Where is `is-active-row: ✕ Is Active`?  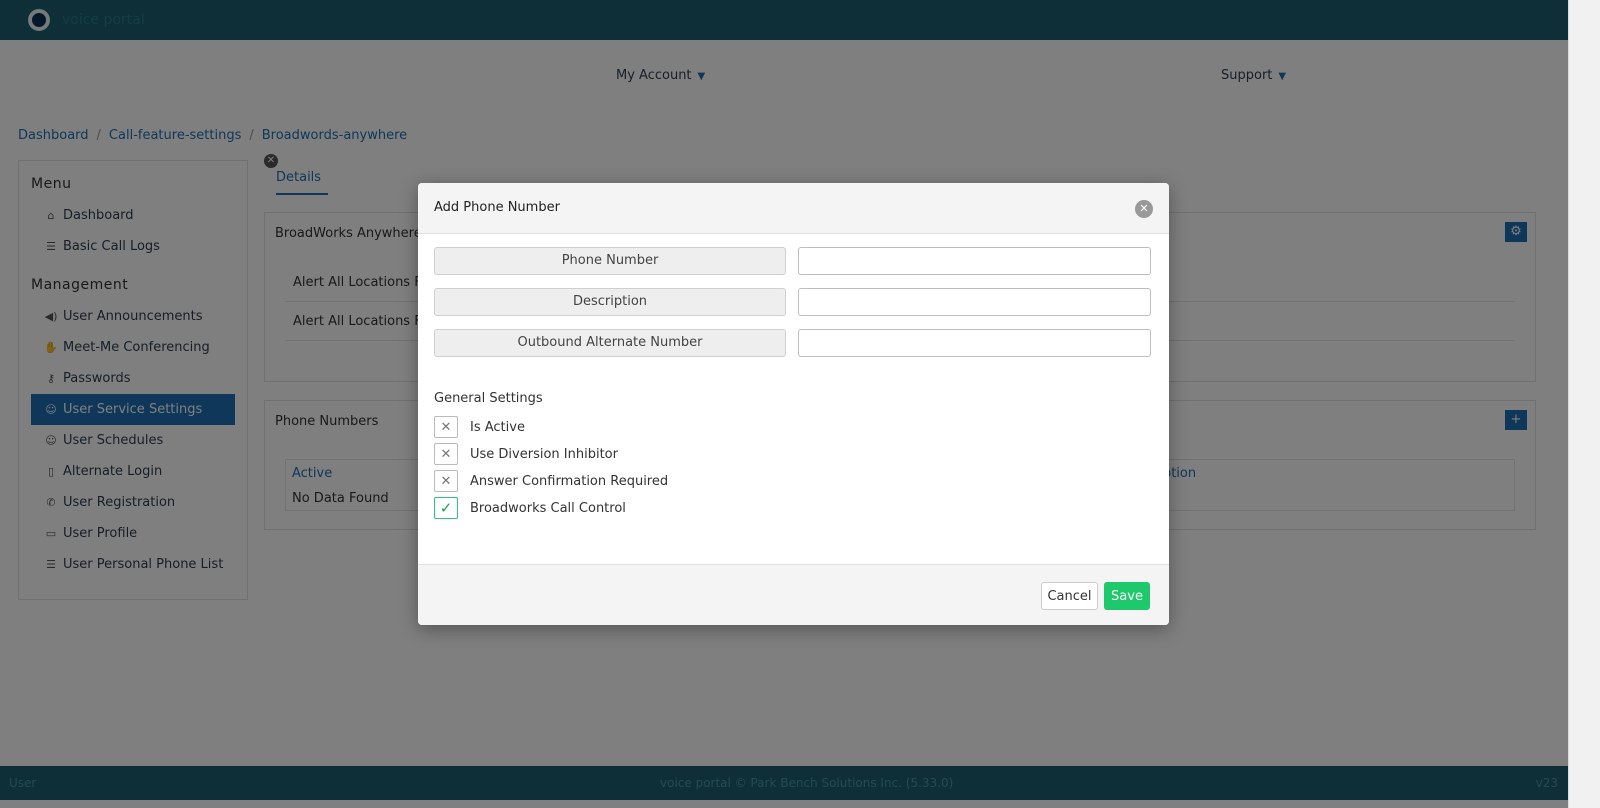 is-active-row: ✕ Is Active is located at coordinates (479, 427).